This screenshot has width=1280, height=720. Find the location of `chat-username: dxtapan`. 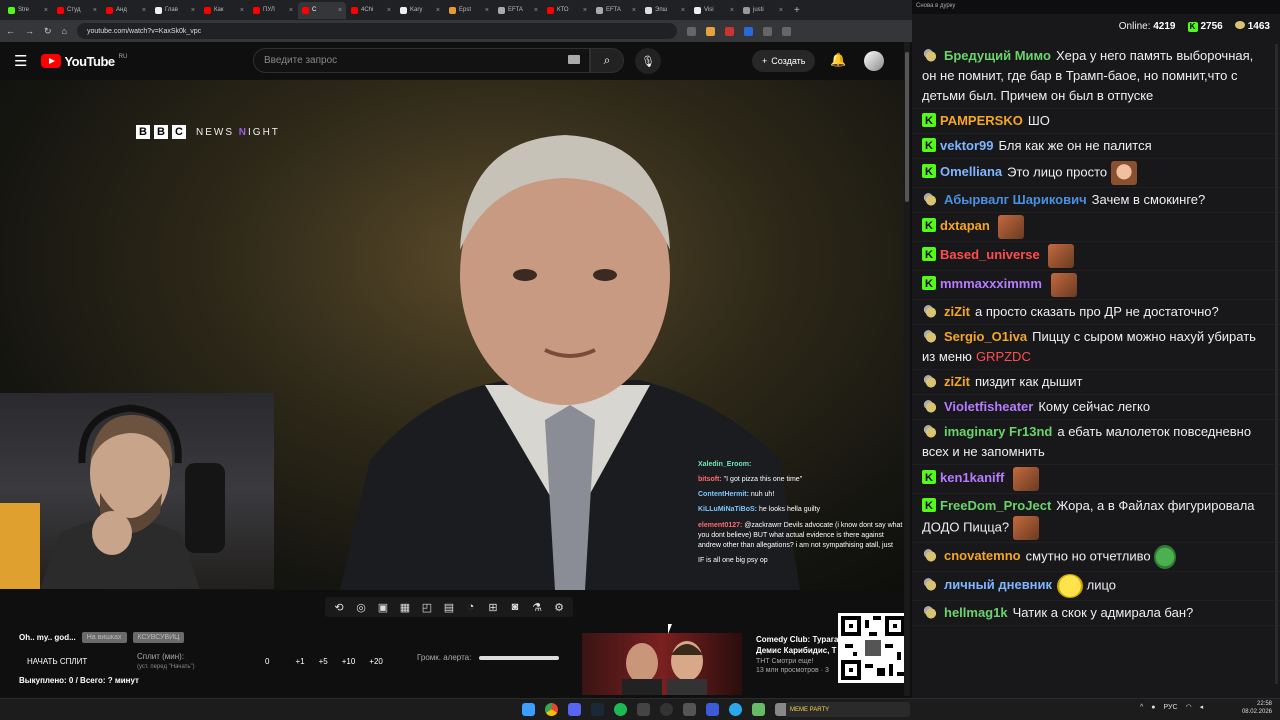

chat-username: dxtapan is located at coordinates (965, 225).